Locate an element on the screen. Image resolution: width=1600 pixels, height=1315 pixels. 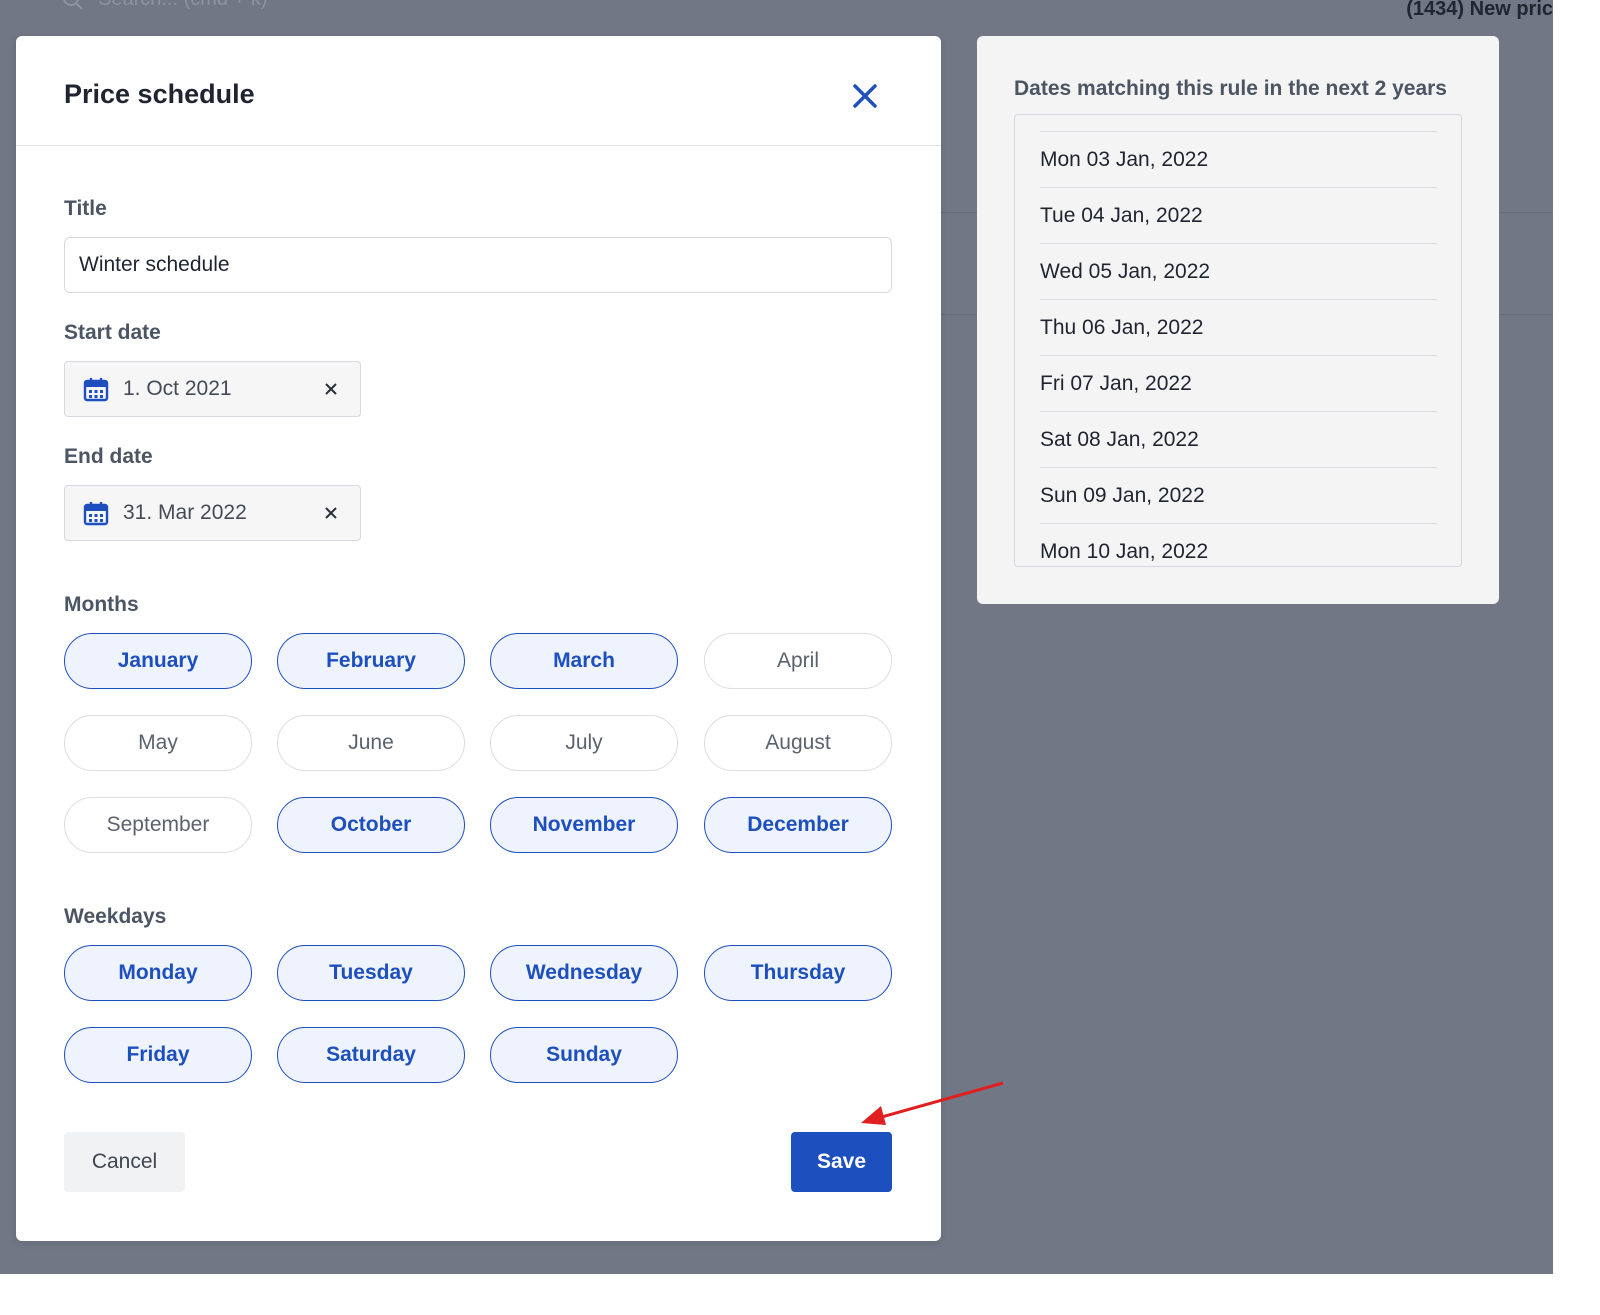
pill-label: Sunday is located at coordinates (584, 1054).